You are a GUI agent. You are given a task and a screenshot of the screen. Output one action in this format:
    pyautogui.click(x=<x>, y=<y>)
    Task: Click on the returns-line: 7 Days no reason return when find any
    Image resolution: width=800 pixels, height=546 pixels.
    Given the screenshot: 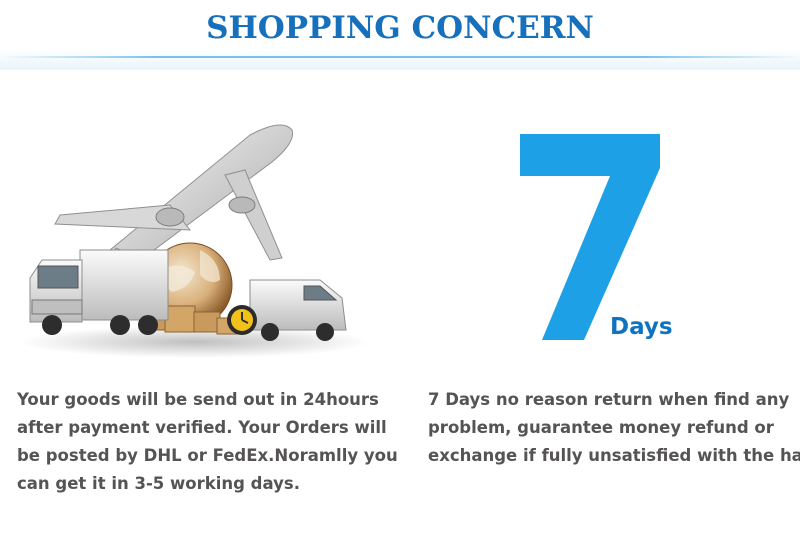 What is the action you would take?
    pyautogui.click(x=609, y=399)
    